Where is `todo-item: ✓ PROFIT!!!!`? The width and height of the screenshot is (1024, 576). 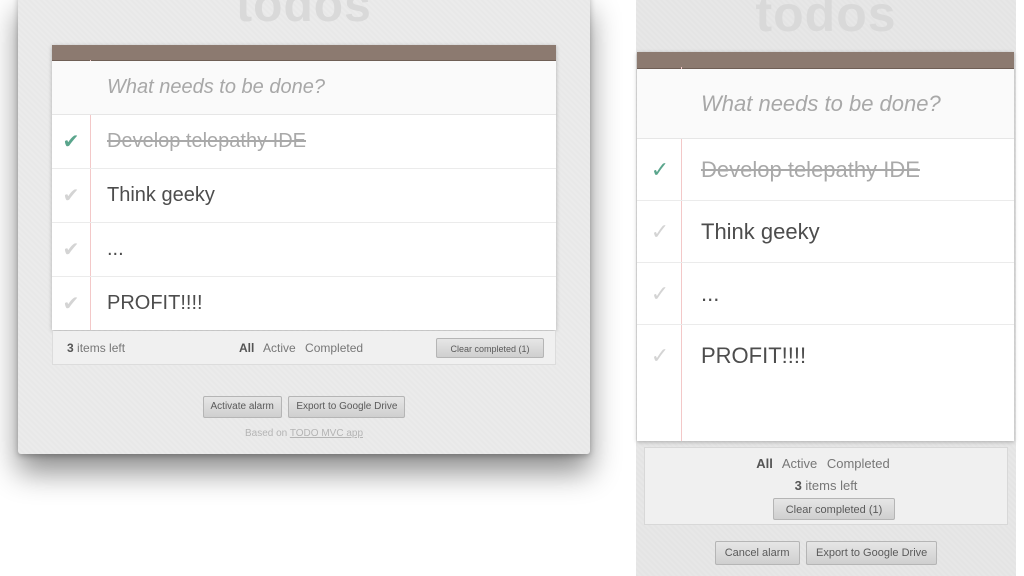 todo-item: ✓ PROFIT!!!! is located at coordinates (825, 356).